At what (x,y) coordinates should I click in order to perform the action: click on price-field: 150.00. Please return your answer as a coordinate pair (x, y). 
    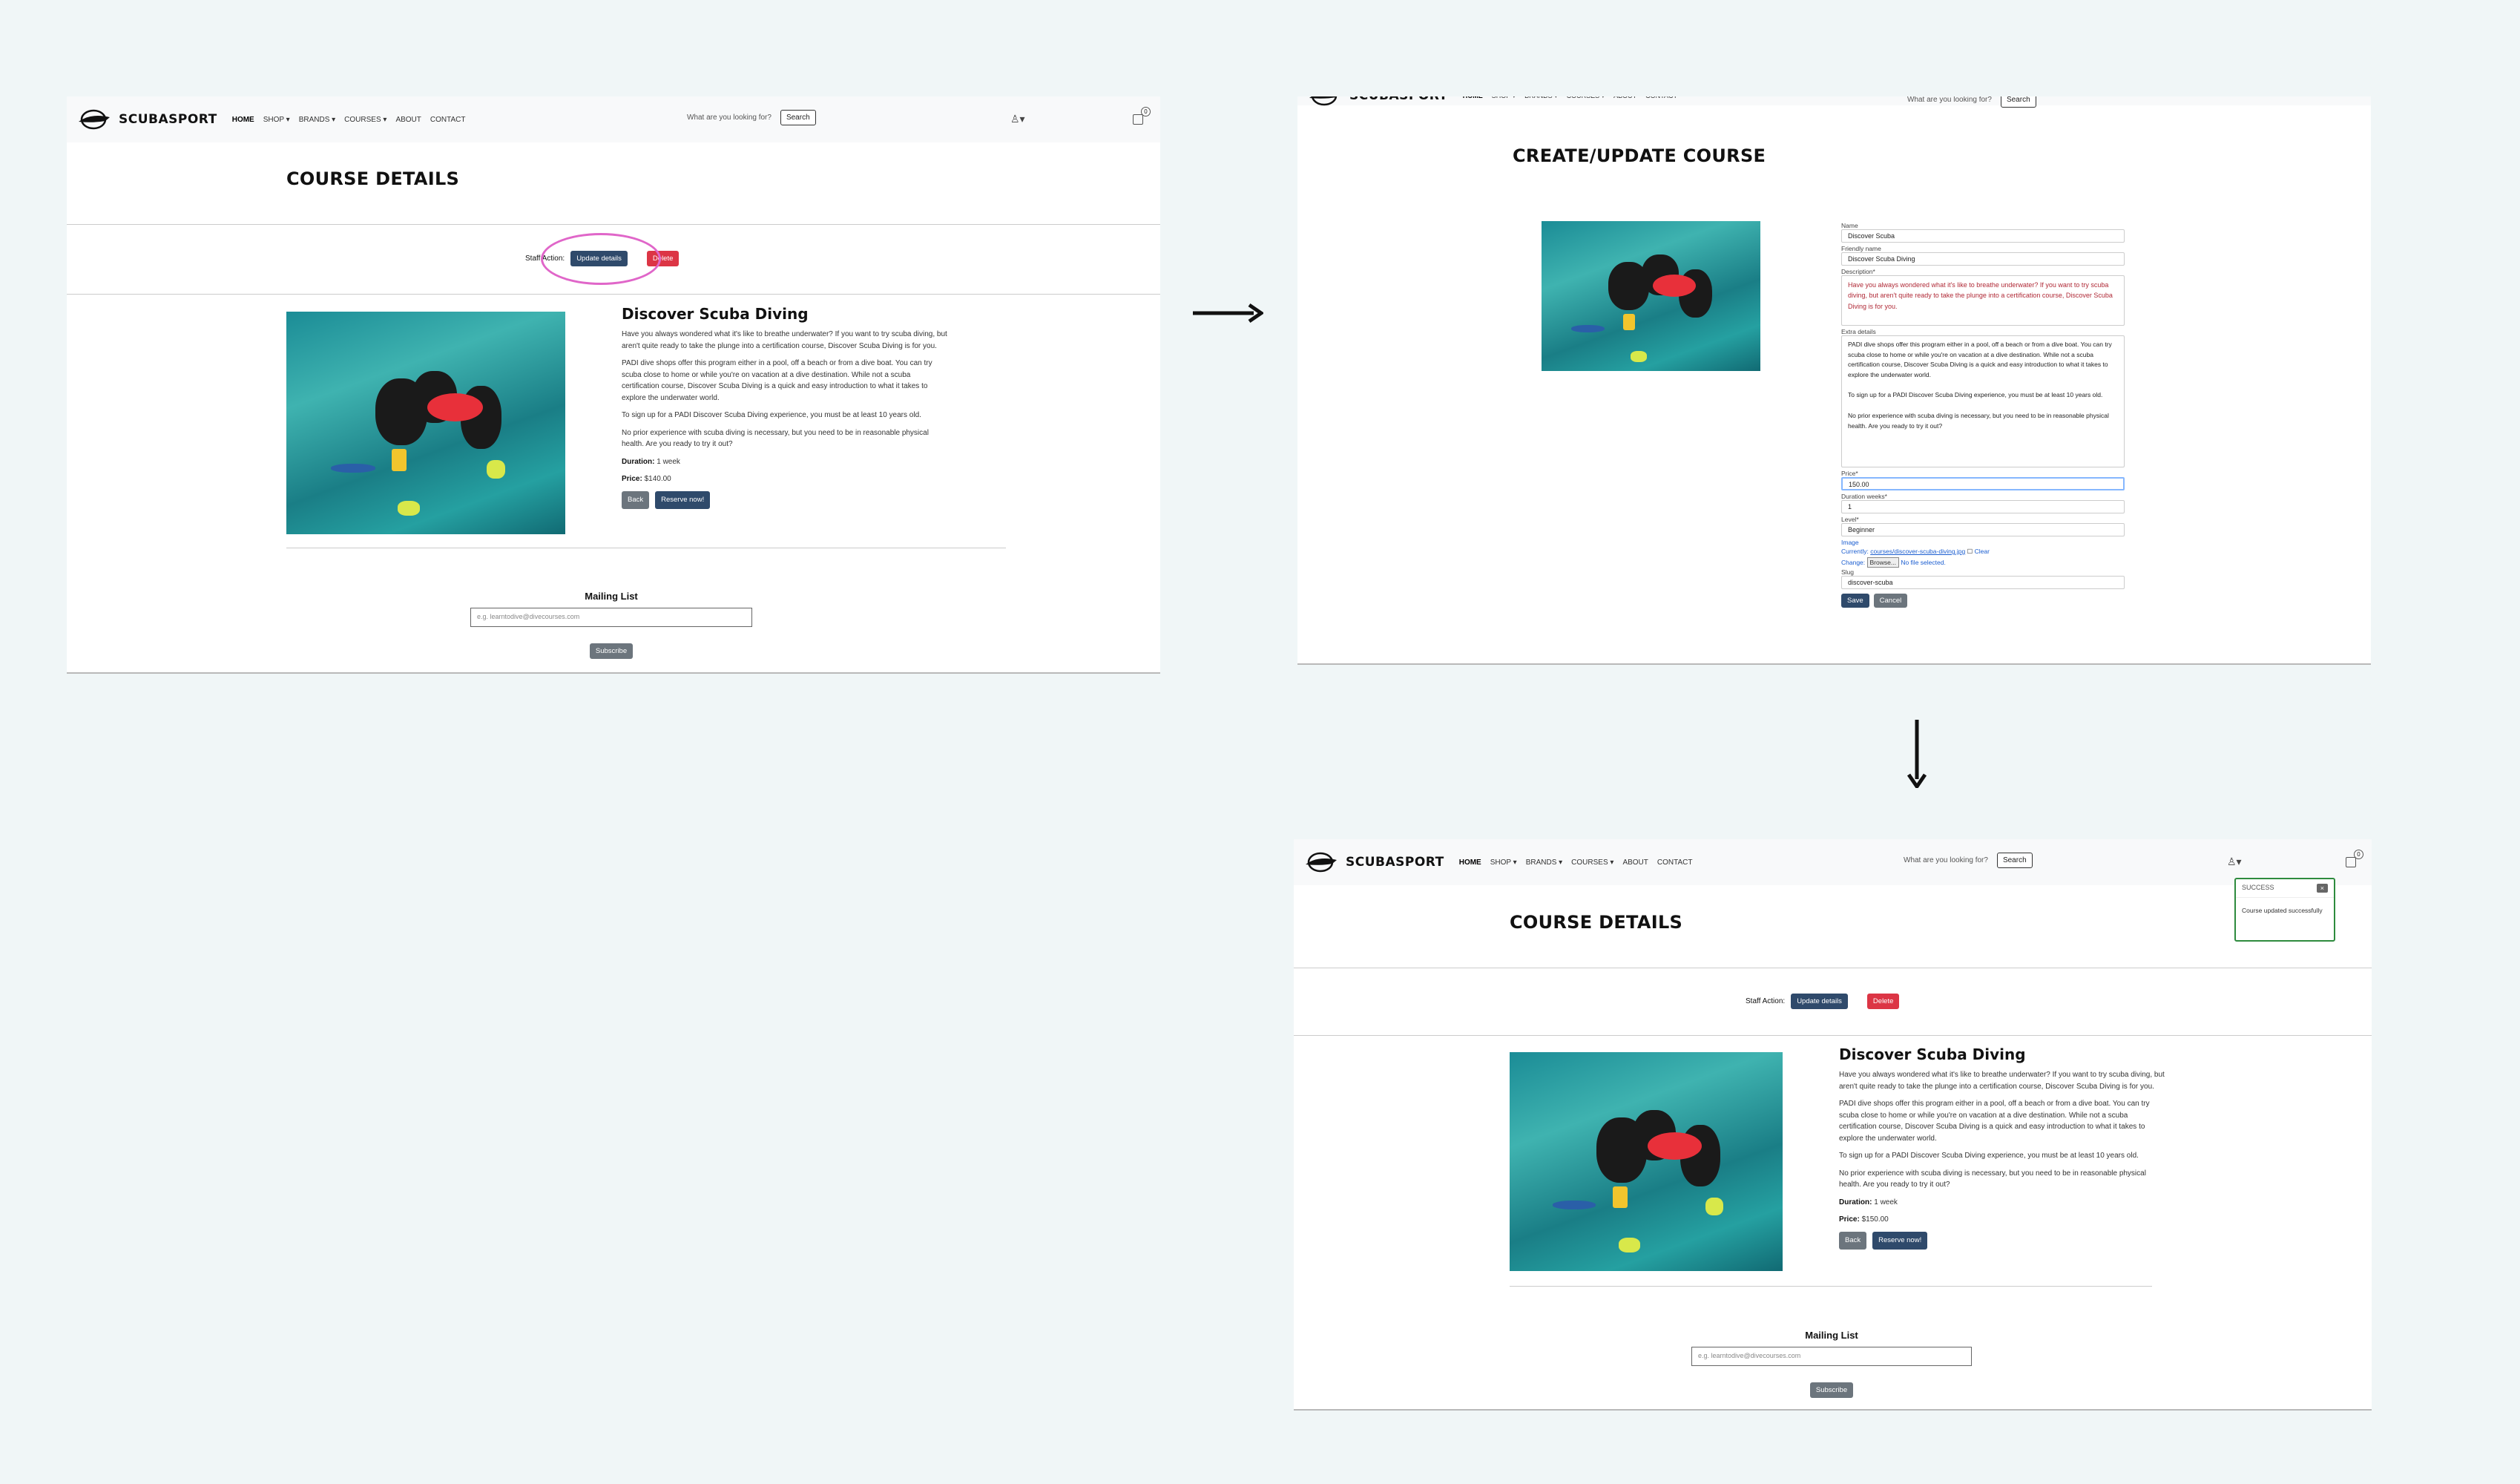
    Looking at the image, I should click on (1983, 483).